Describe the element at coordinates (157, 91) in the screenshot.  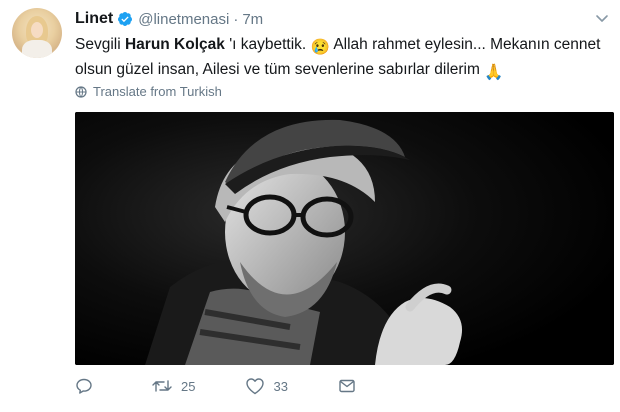
I see `translate-label: Translate from Turkish` at that location.